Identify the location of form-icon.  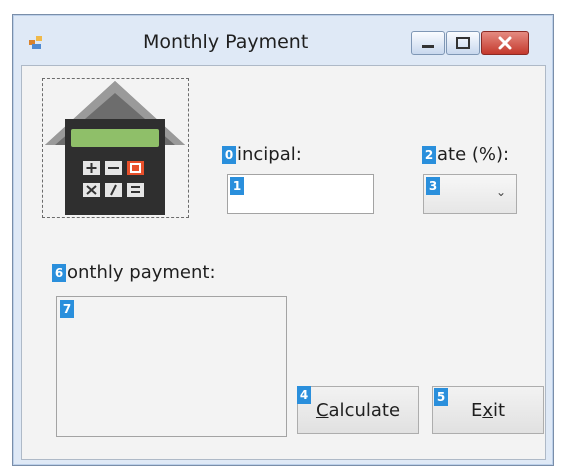
(35, 42).